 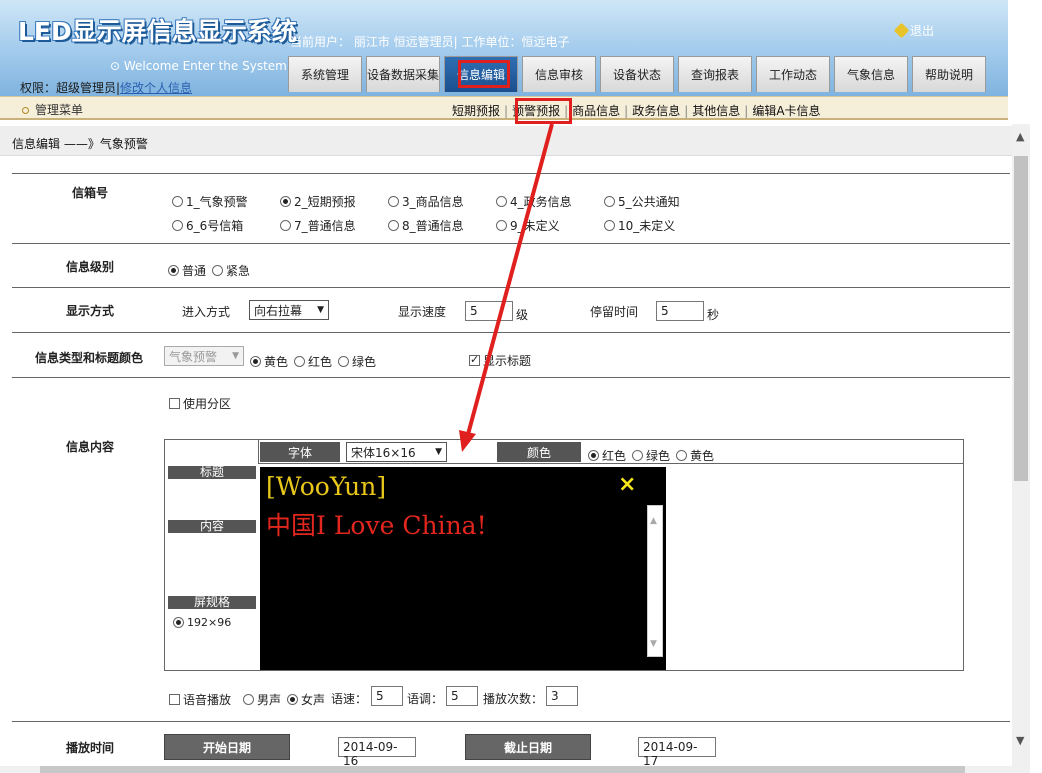 What do you see at coordinates (89, 447) in the screenshot?
I see `content-label: 信息内容` at bounding box center [89, 447].